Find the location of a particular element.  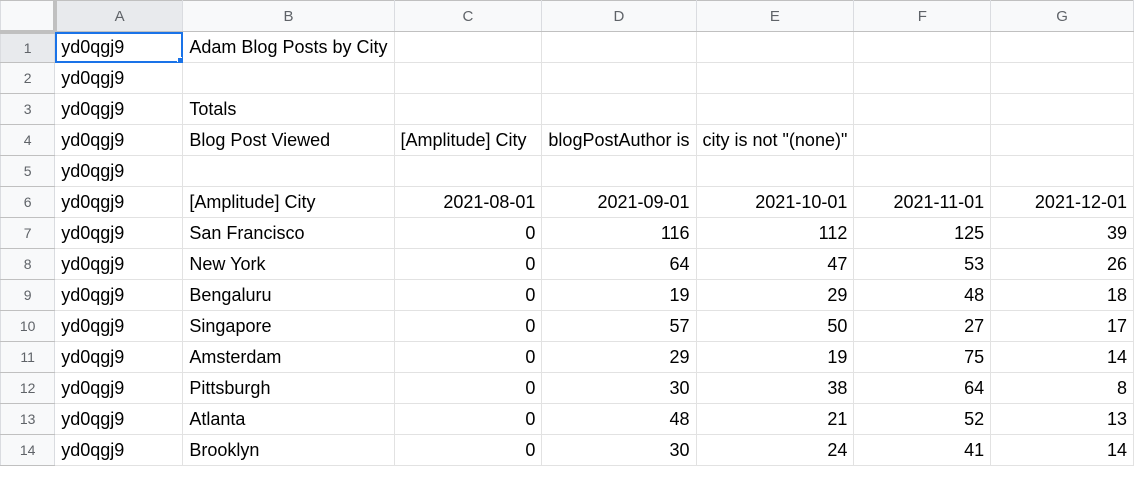

cell-d4: blogPostAuthor is is located at coordinates (619, 140).